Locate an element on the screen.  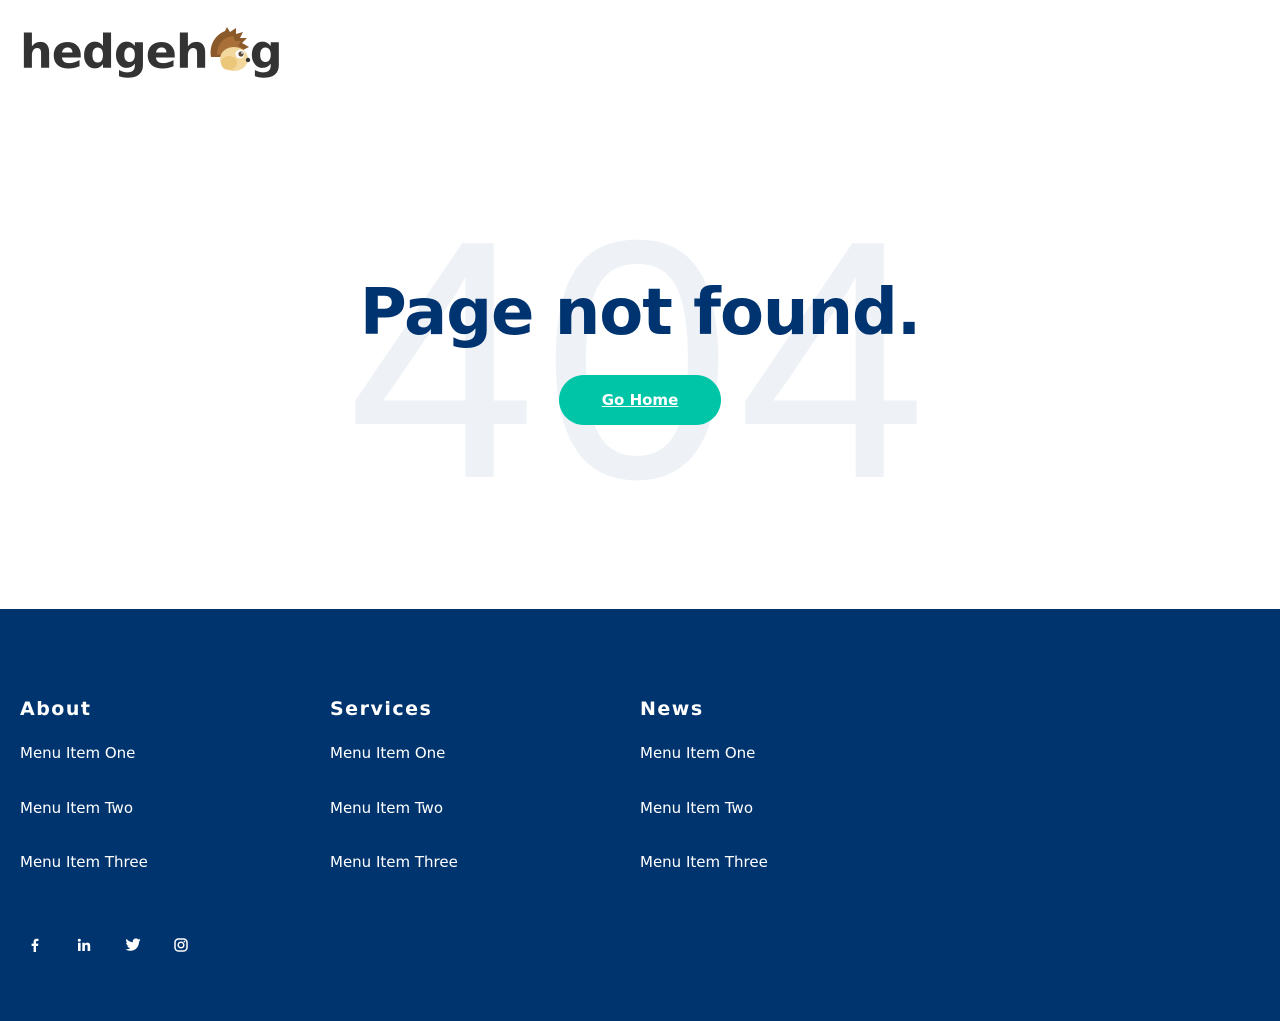
social-links is located at coordinates (117, 945).